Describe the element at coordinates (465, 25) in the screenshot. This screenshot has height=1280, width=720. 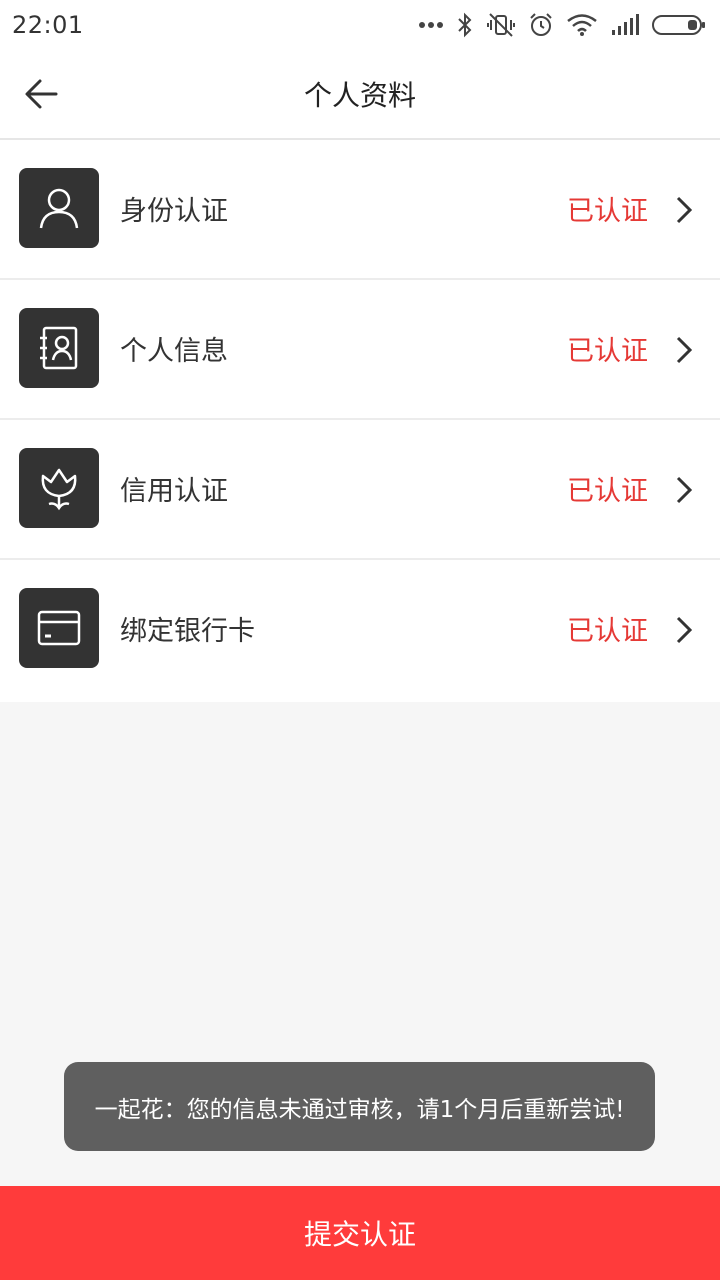
I see `bluetooth-icon` at that location.